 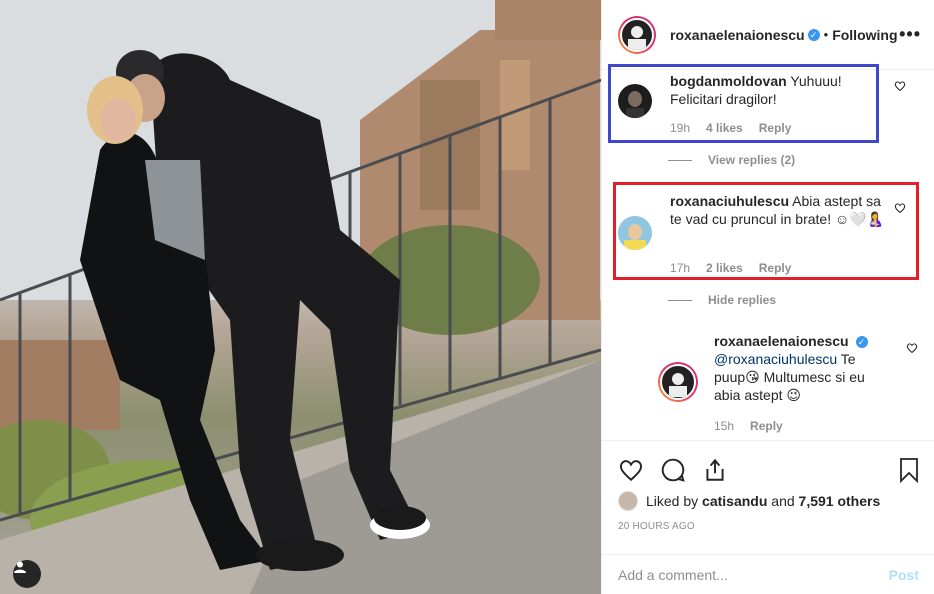 What do you see at coordinates (631, 470) in the screenshot?
I see `heart-icon` at bounding box center [631, 470].